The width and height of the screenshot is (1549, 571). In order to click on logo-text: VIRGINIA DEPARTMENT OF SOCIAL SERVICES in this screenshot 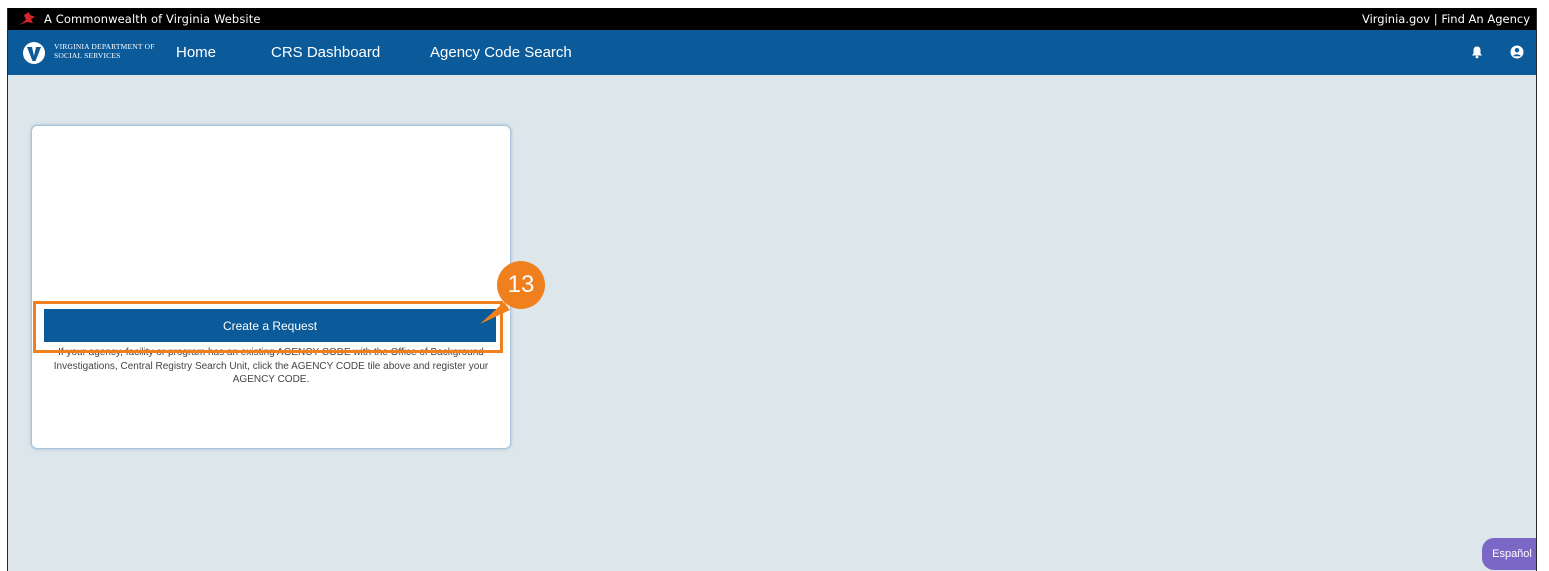, I will do `click(104, 51)`.